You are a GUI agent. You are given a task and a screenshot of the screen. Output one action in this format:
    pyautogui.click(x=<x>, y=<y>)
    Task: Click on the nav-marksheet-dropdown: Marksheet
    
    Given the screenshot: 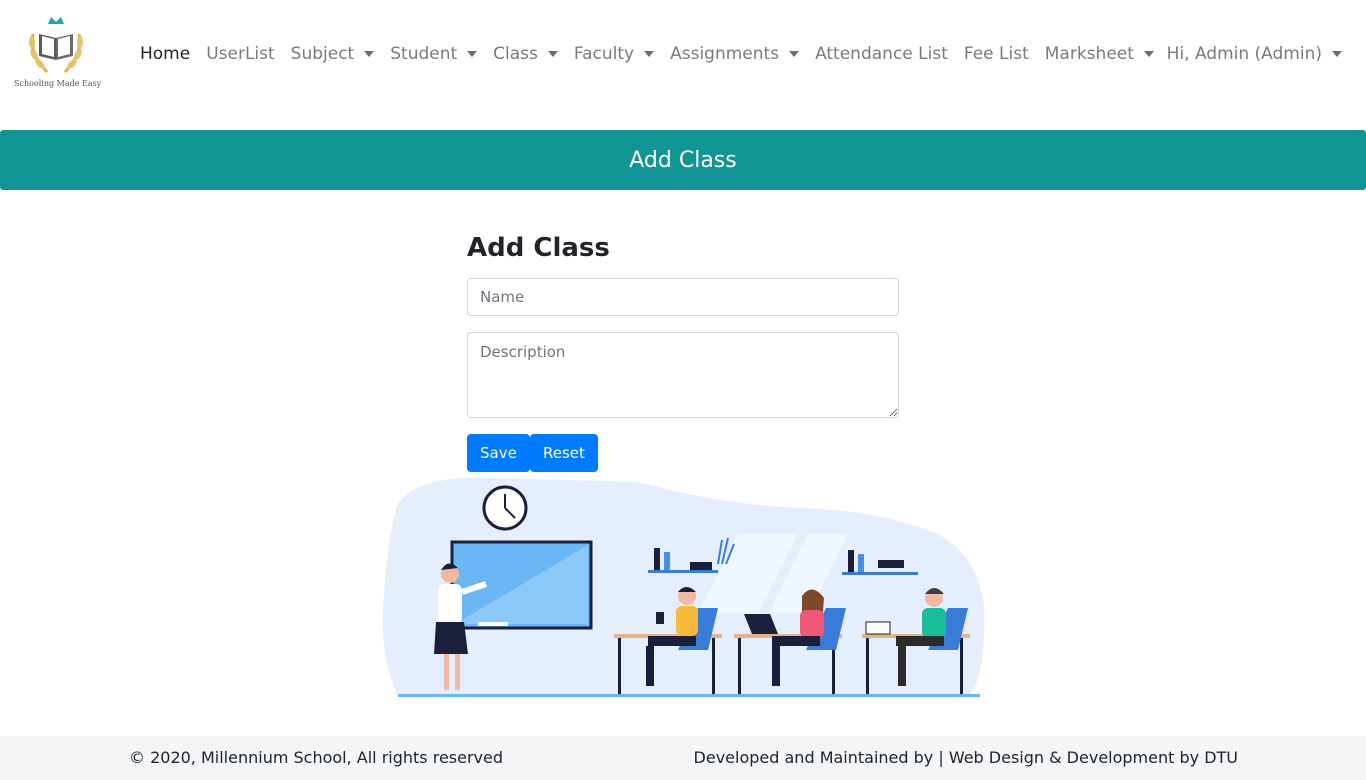 What is the action you would take?
    pyautogui.click(x=1099, y=54)
    